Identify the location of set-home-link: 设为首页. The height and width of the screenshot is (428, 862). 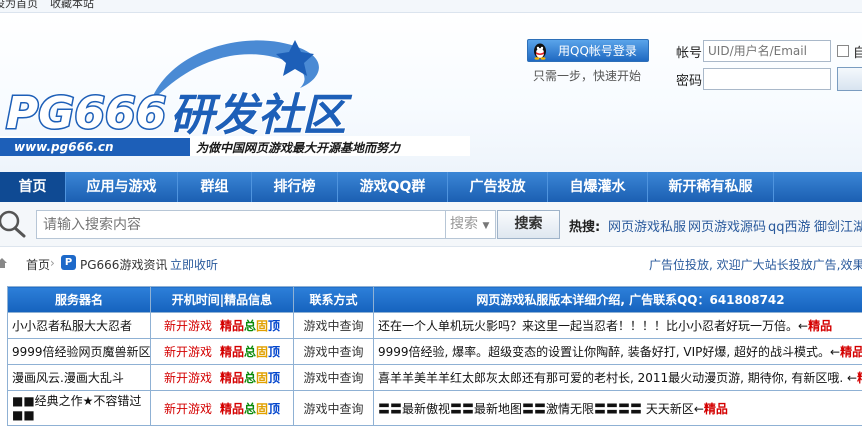
(19, 5).